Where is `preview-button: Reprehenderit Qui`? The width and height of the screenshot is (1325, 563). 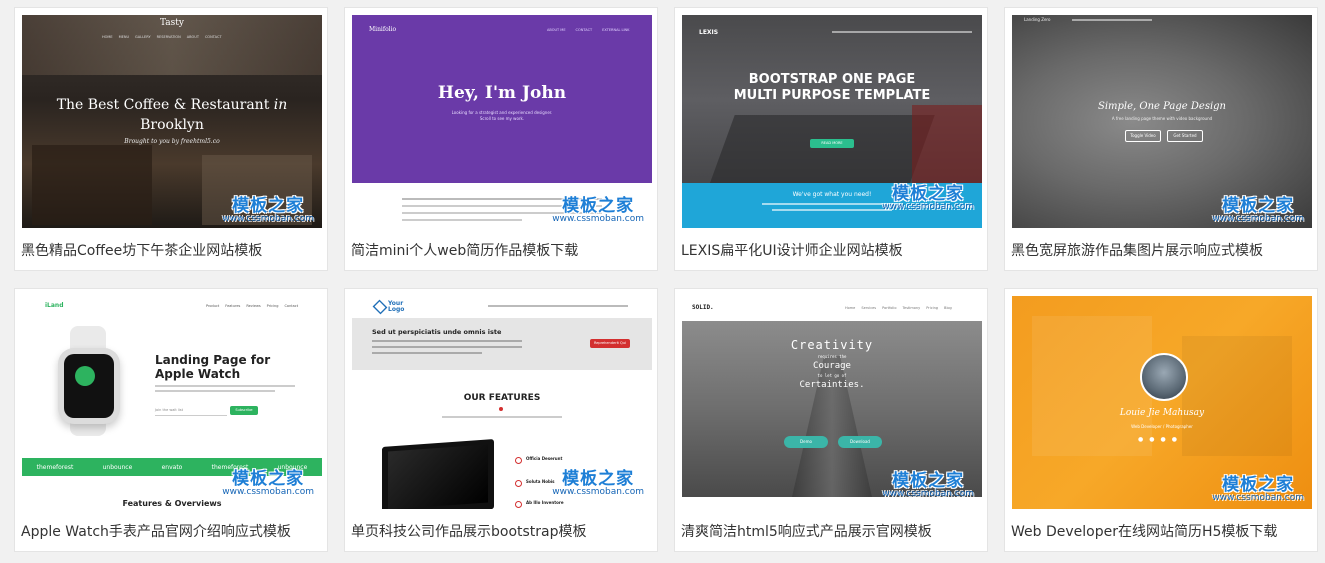 preview-button: Reprehenderit Qui is located at coordinates (610, 343).